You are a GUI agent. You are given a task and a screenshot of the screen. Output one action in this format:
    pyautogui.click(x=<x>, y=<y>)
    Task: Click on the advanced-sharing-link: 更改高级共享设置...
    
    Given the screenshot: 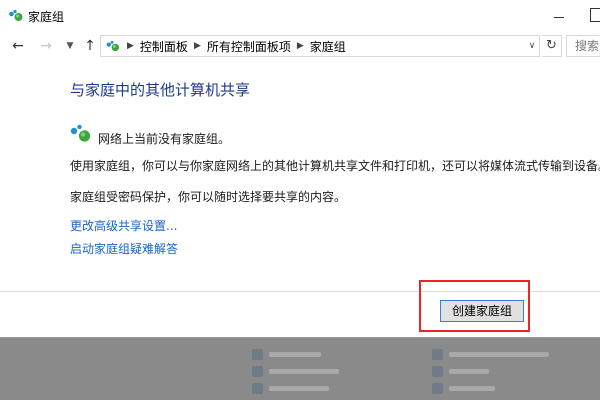 What is the action you would take?
    pyautogui.click(x=123, y=225)
    